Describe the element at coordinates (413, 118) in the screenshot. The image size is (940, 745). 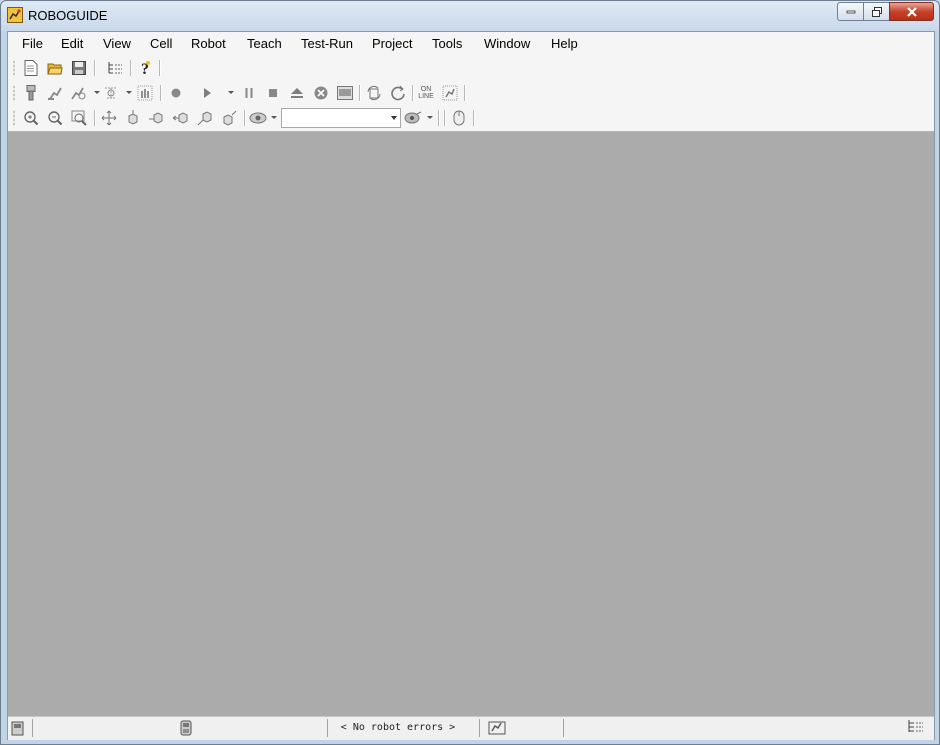
I see `snap-button` at that location.